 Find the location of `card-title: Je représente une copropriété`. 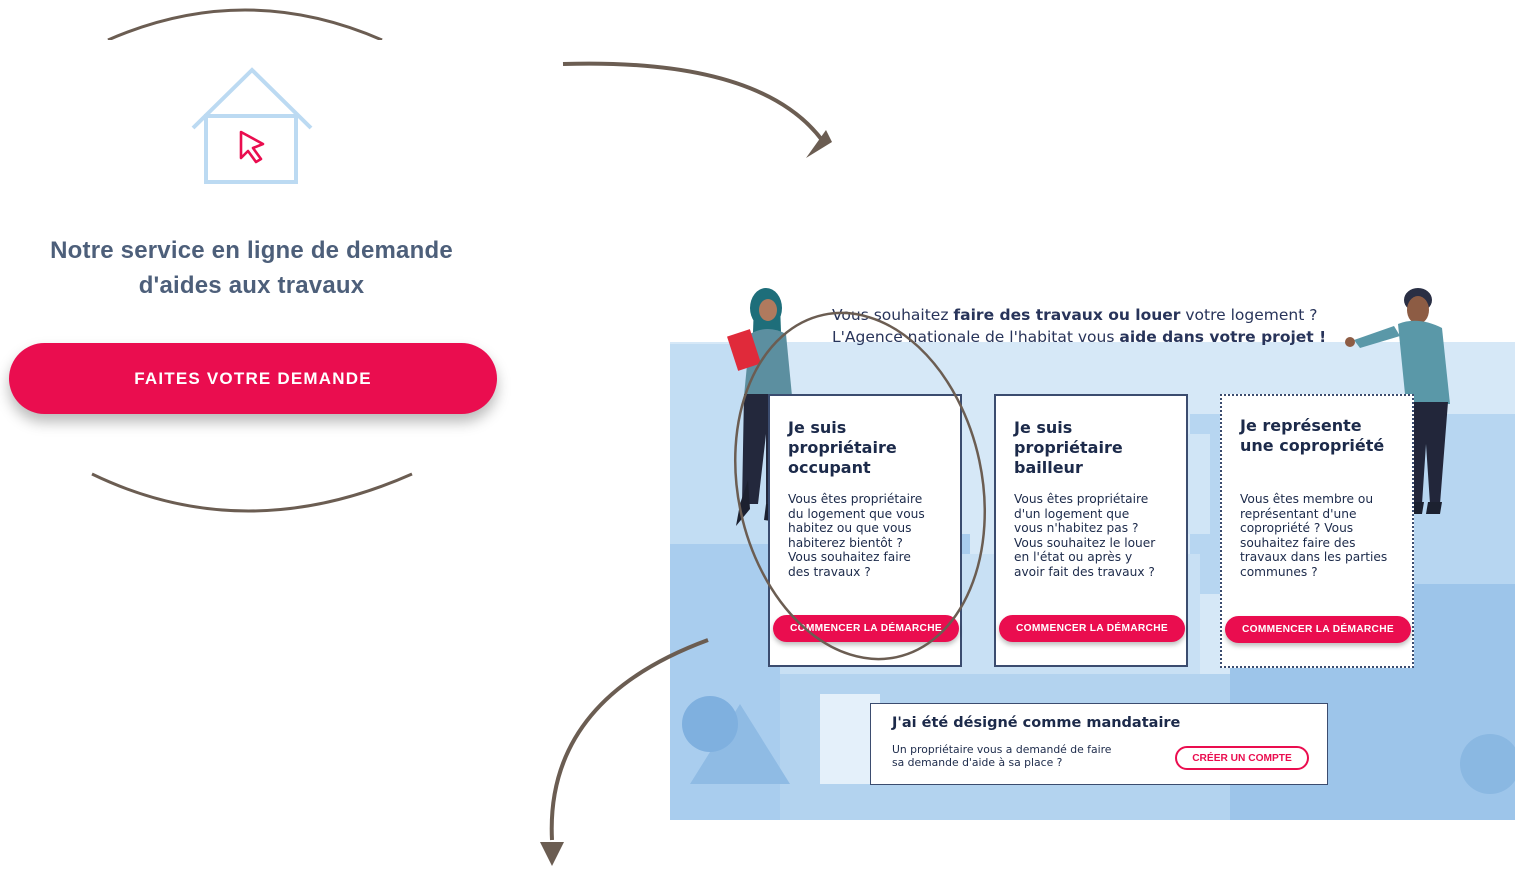

card-title: Je représente une copropriété is located at coordinates (1320, 436).